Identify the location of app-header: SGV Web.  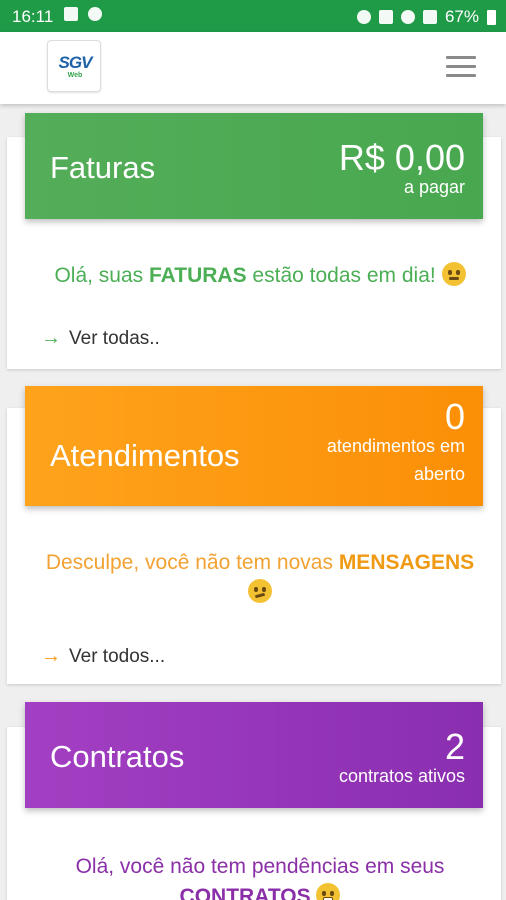
(253, 68).